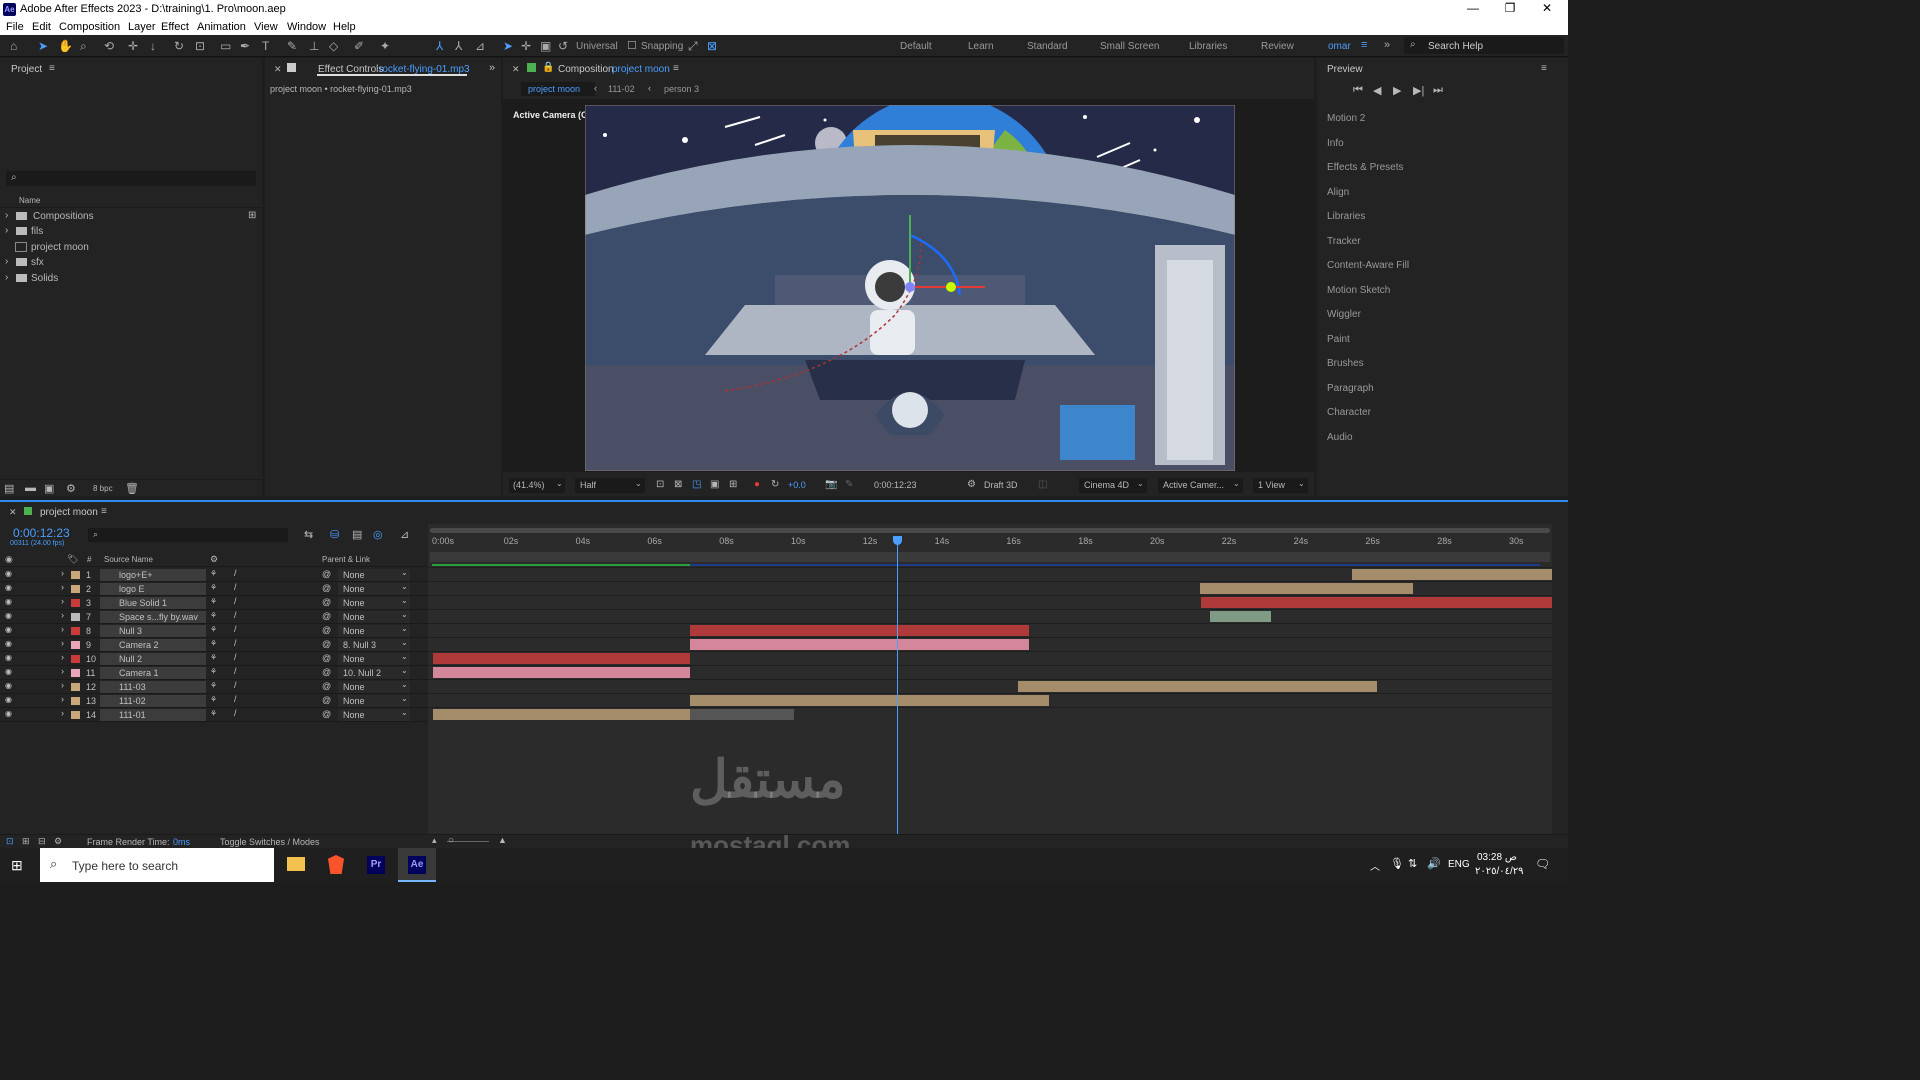 The width and height of the screenshot is (1920, 1080). Describe the element at coordinates (908, 285) in the screenshot. I see `composition-viewer: Active Camera (Camera 2)` at that location.